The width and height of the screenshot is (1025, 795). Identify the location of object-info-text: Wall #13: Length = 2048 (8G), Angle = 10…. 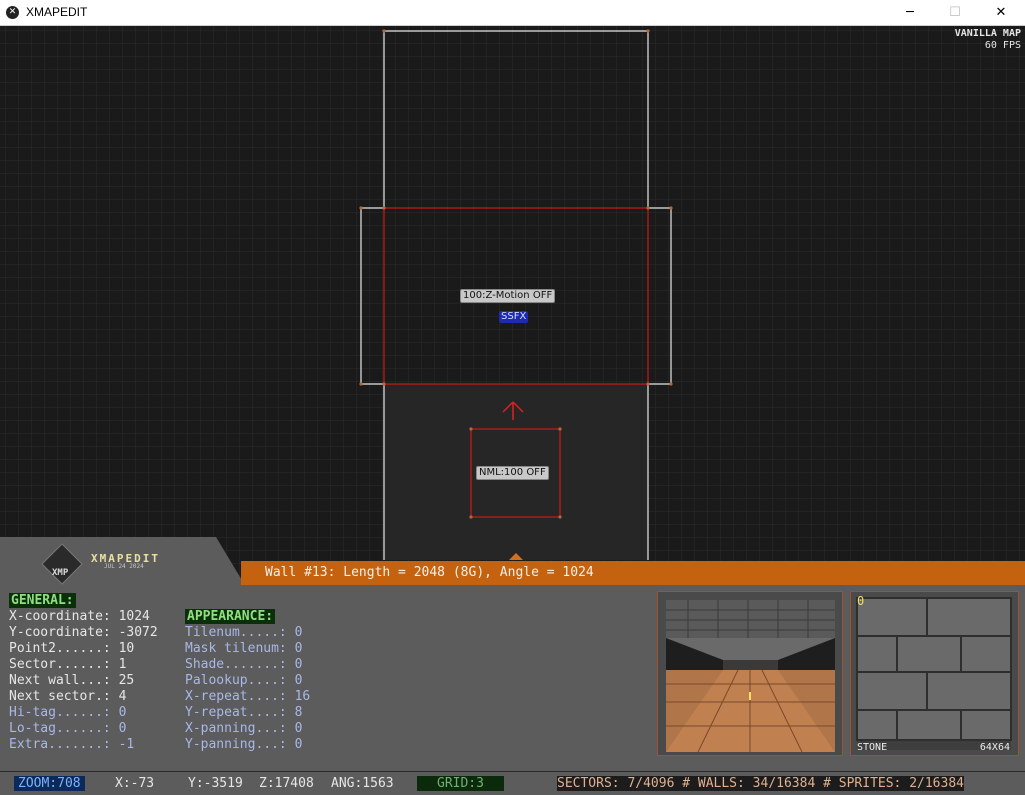
(429, 572).